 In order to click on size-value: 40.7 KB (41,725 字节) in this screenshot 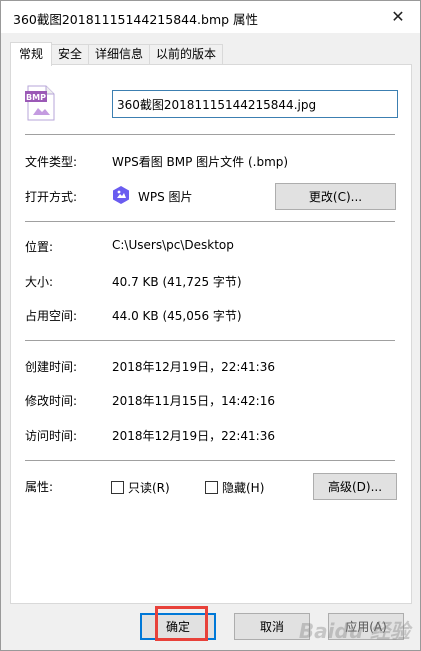, I will do `click(177, 282)`.